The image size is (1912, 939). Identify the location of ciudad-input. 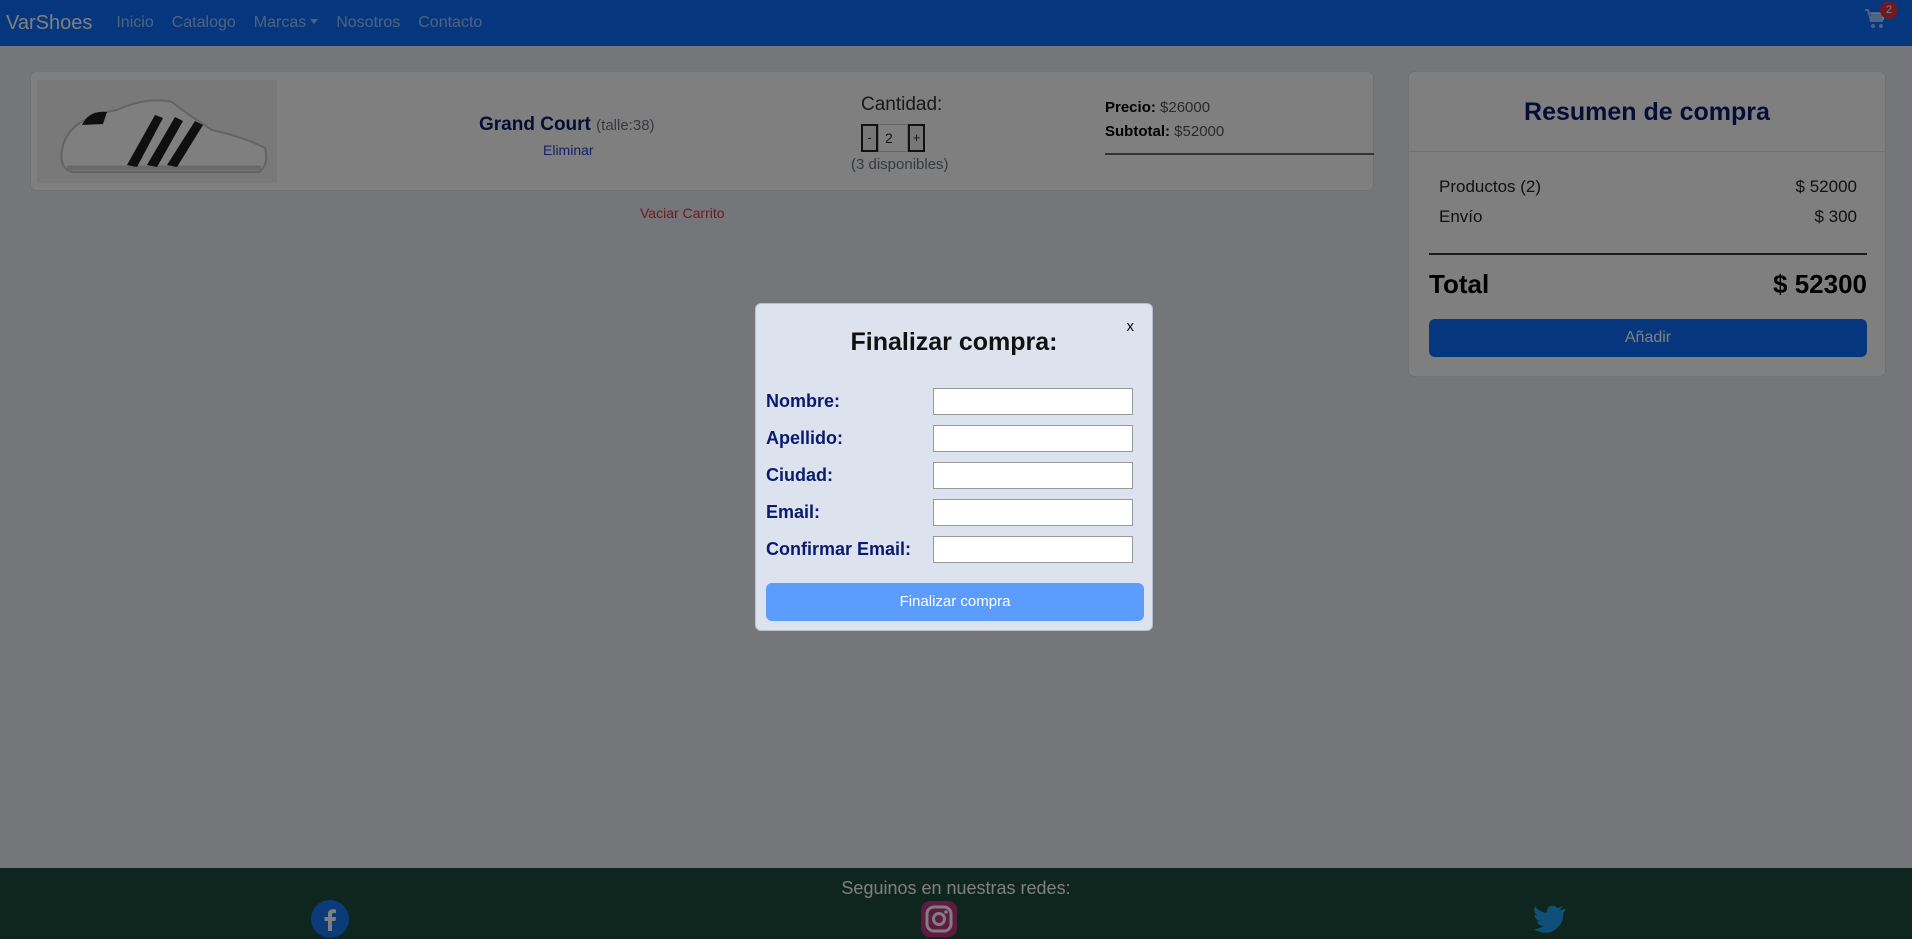
(1033, 475).